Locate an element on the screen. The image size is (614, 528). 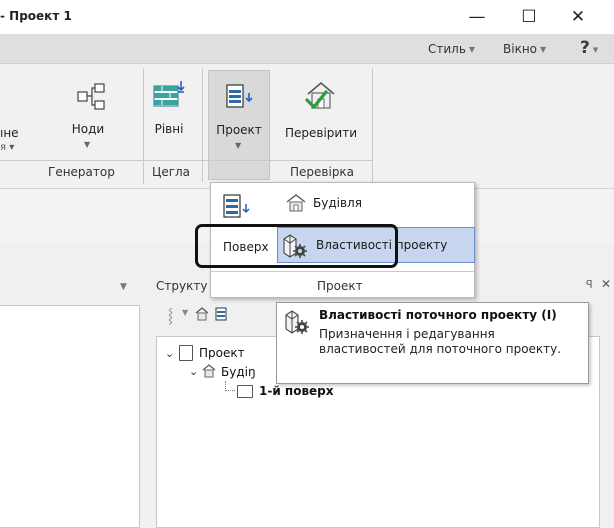
left-panel-content is located at coordinates (70, 416).